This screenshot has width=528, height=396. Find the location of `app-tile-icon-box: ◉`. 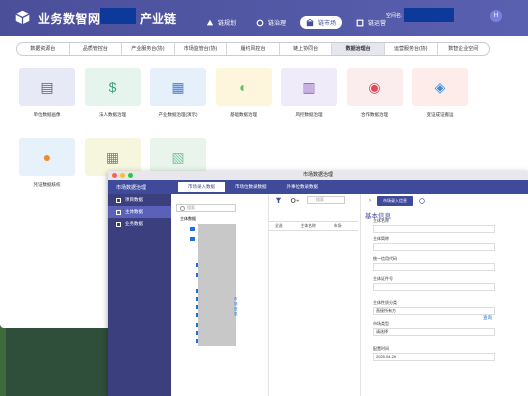

app-tile-icon-box: ◉ is located at coordinates (374, 87).